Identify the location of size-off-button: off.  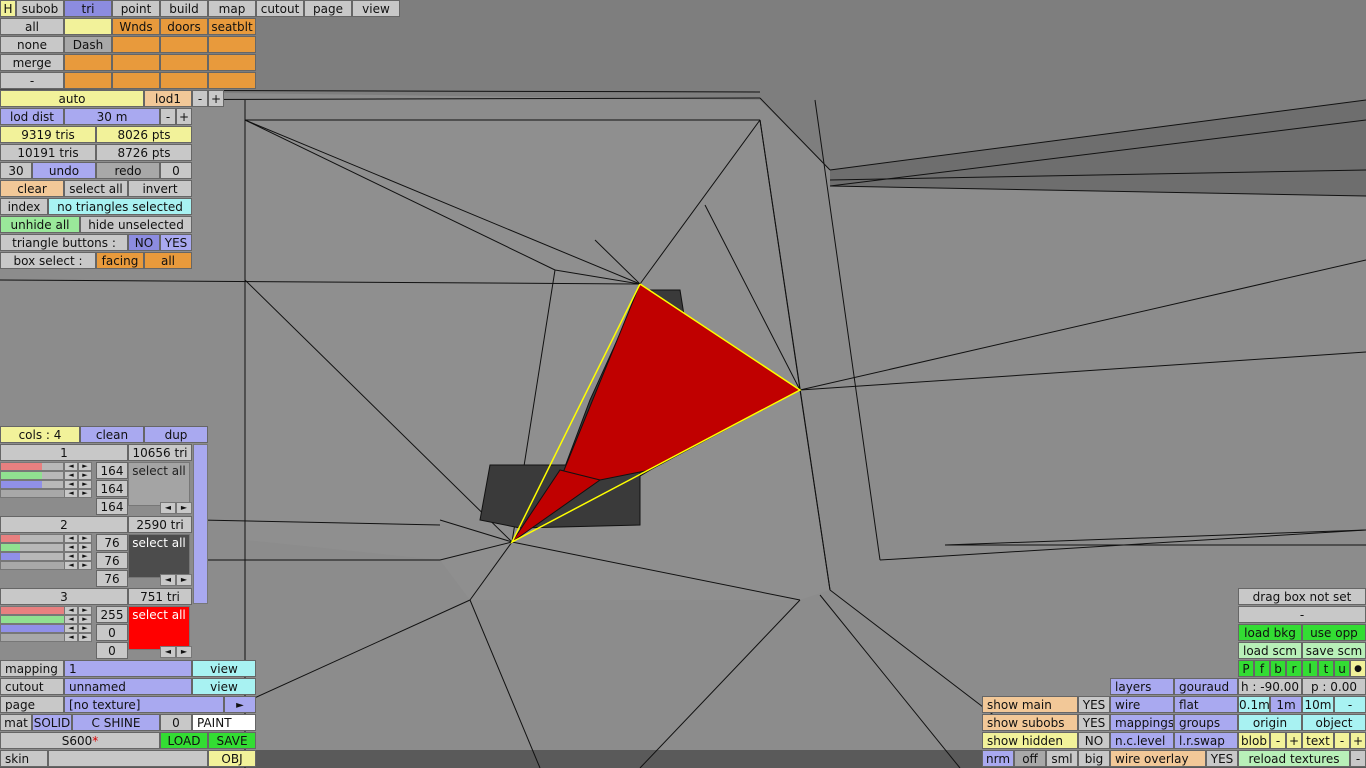
(1030, 758).